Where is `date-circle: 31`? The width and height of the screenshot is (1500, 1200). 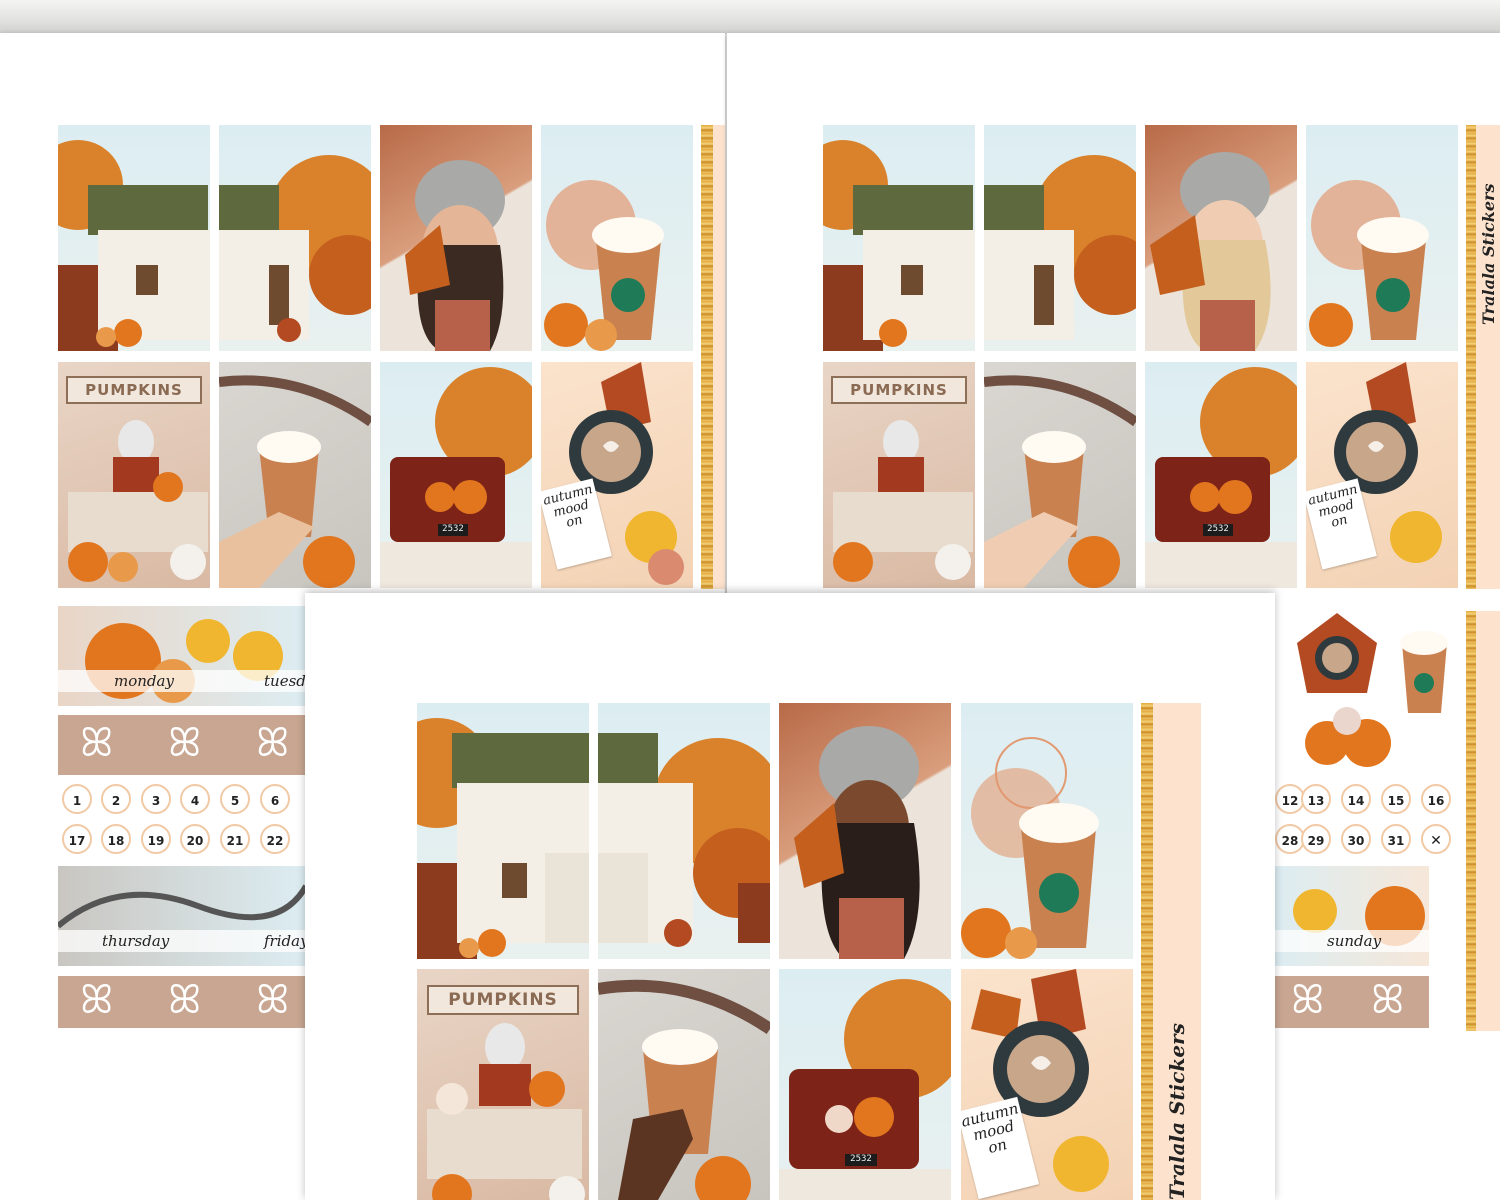
date-circle: 31 is located at coordinates (1396, 839).